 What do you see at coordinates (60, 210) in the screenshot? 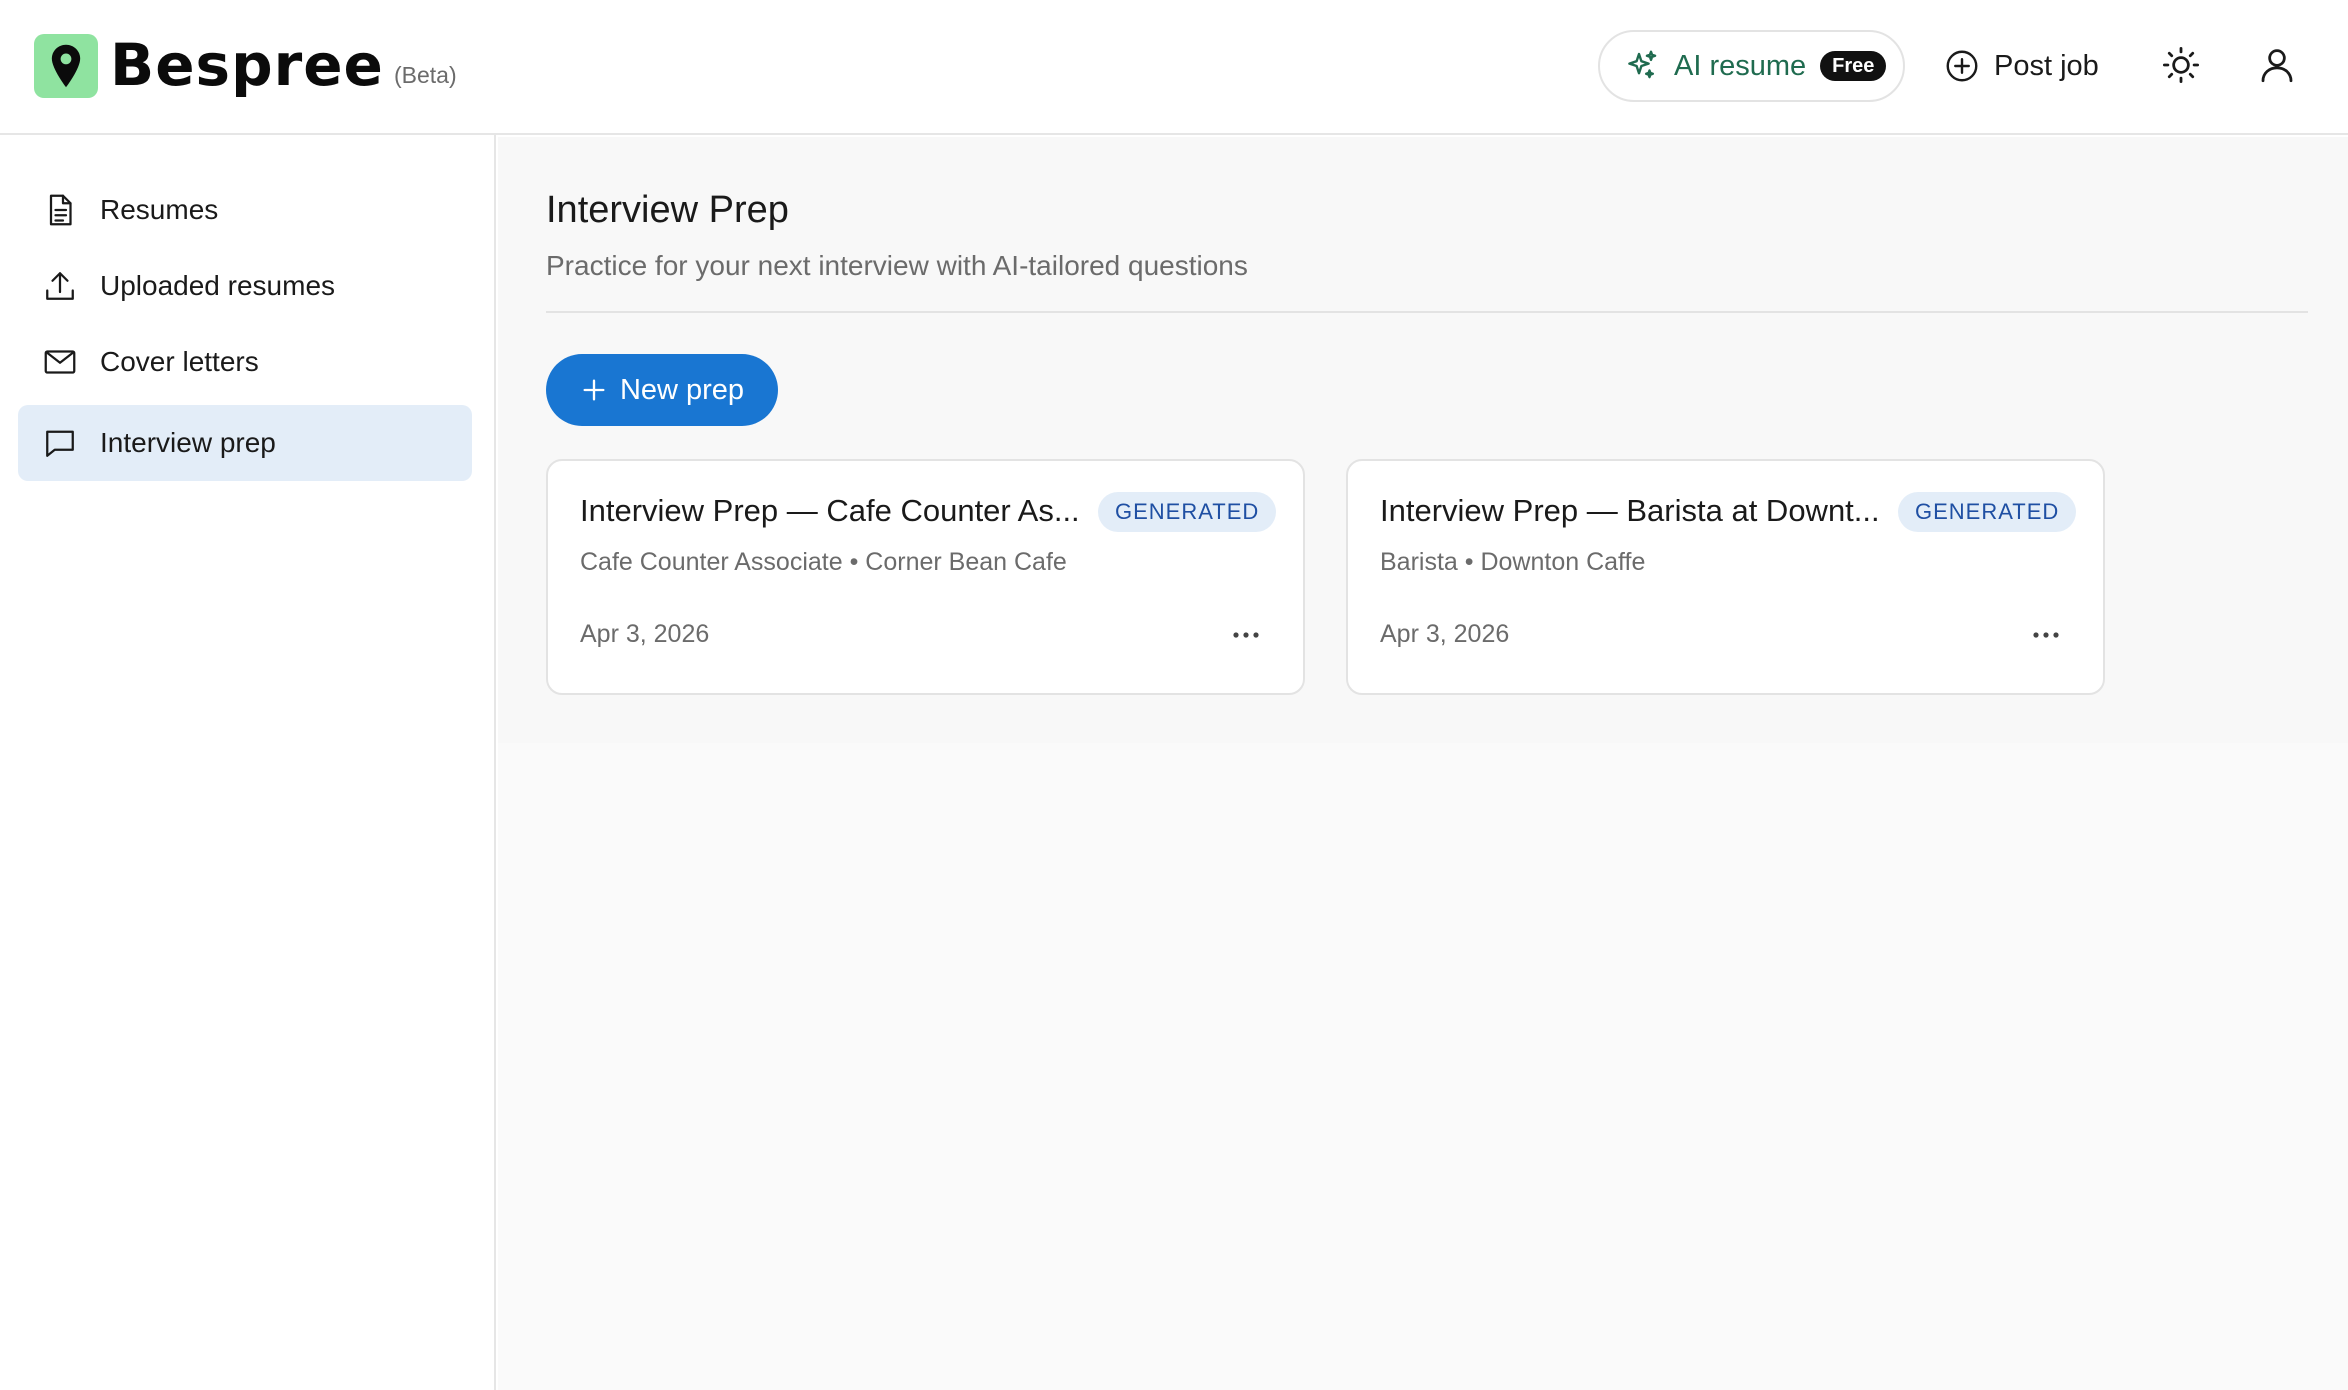
I see `document-icon` at bounding box center [60, 210].